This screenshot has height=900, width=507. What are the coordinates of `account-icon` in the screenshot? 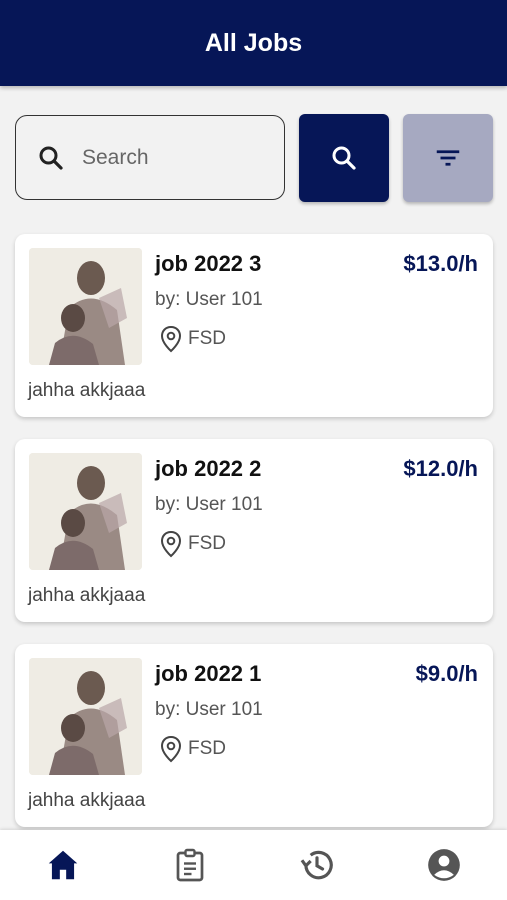 It's located at (443, 865).